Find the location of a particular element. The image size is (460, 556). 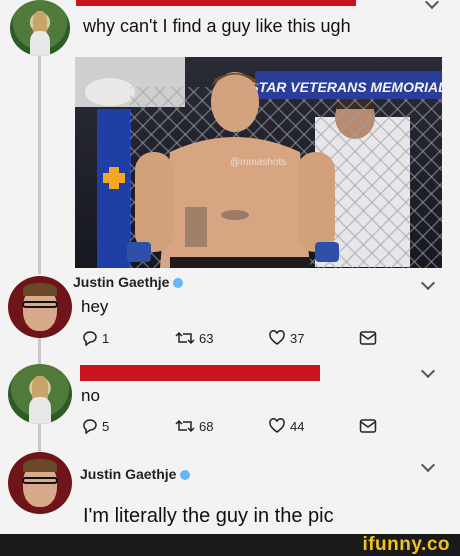

photo-watermark: @mmashots is located at coordinates (258, 162).